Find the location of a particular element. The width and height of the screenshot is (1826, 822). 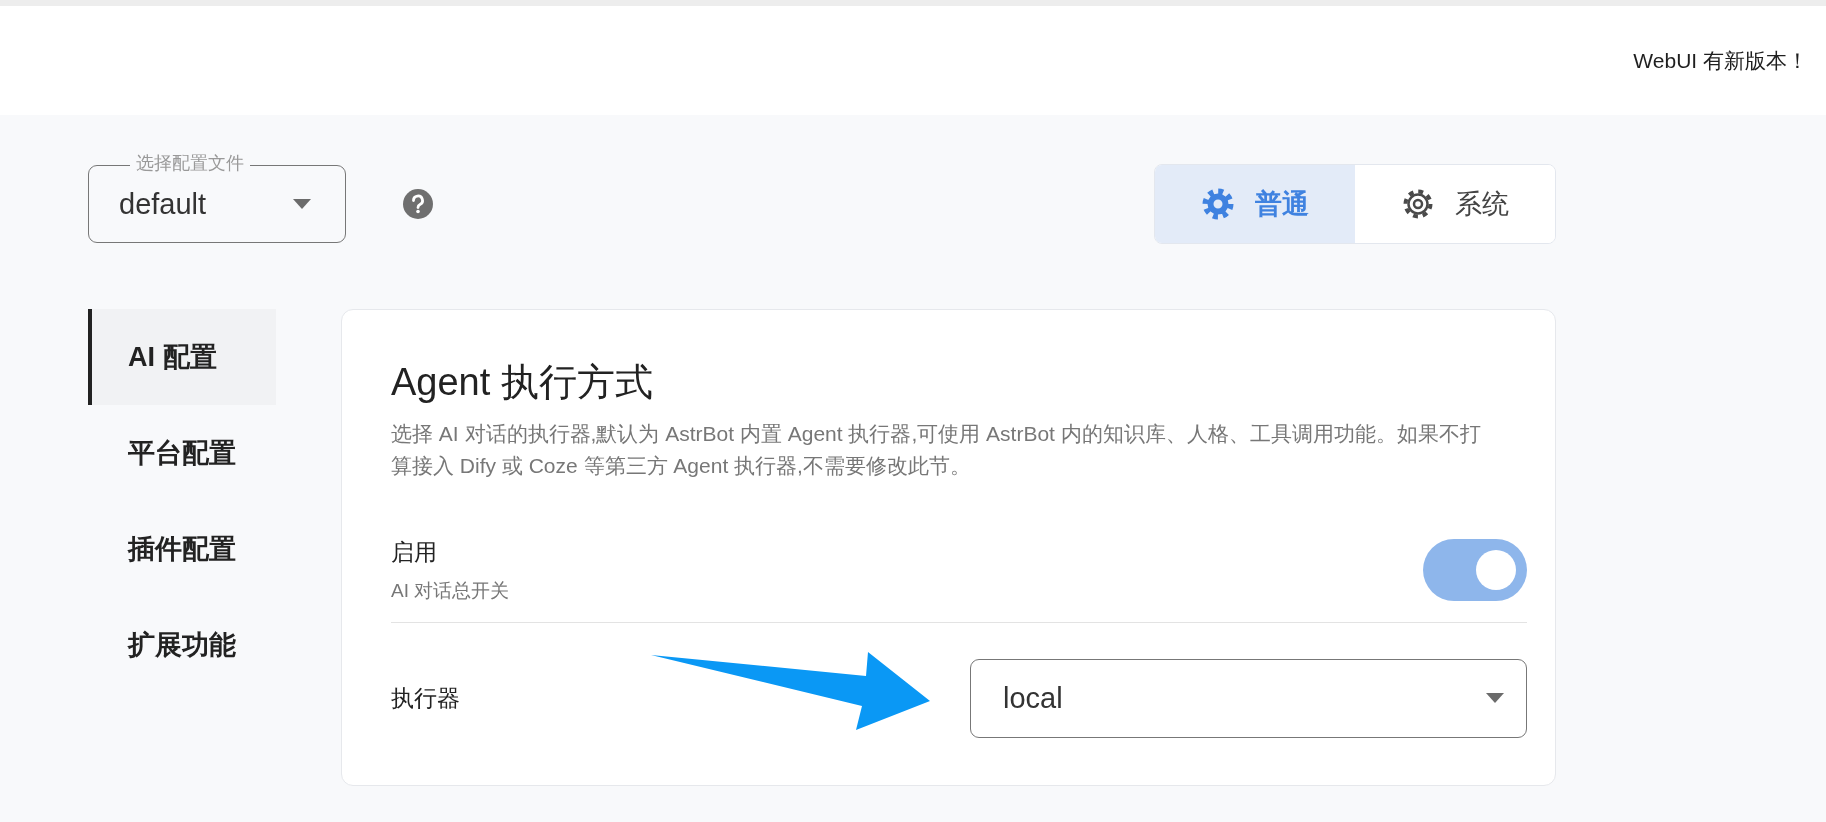

sidebar-item: 插件配置 is located at coordinates (182, 549).